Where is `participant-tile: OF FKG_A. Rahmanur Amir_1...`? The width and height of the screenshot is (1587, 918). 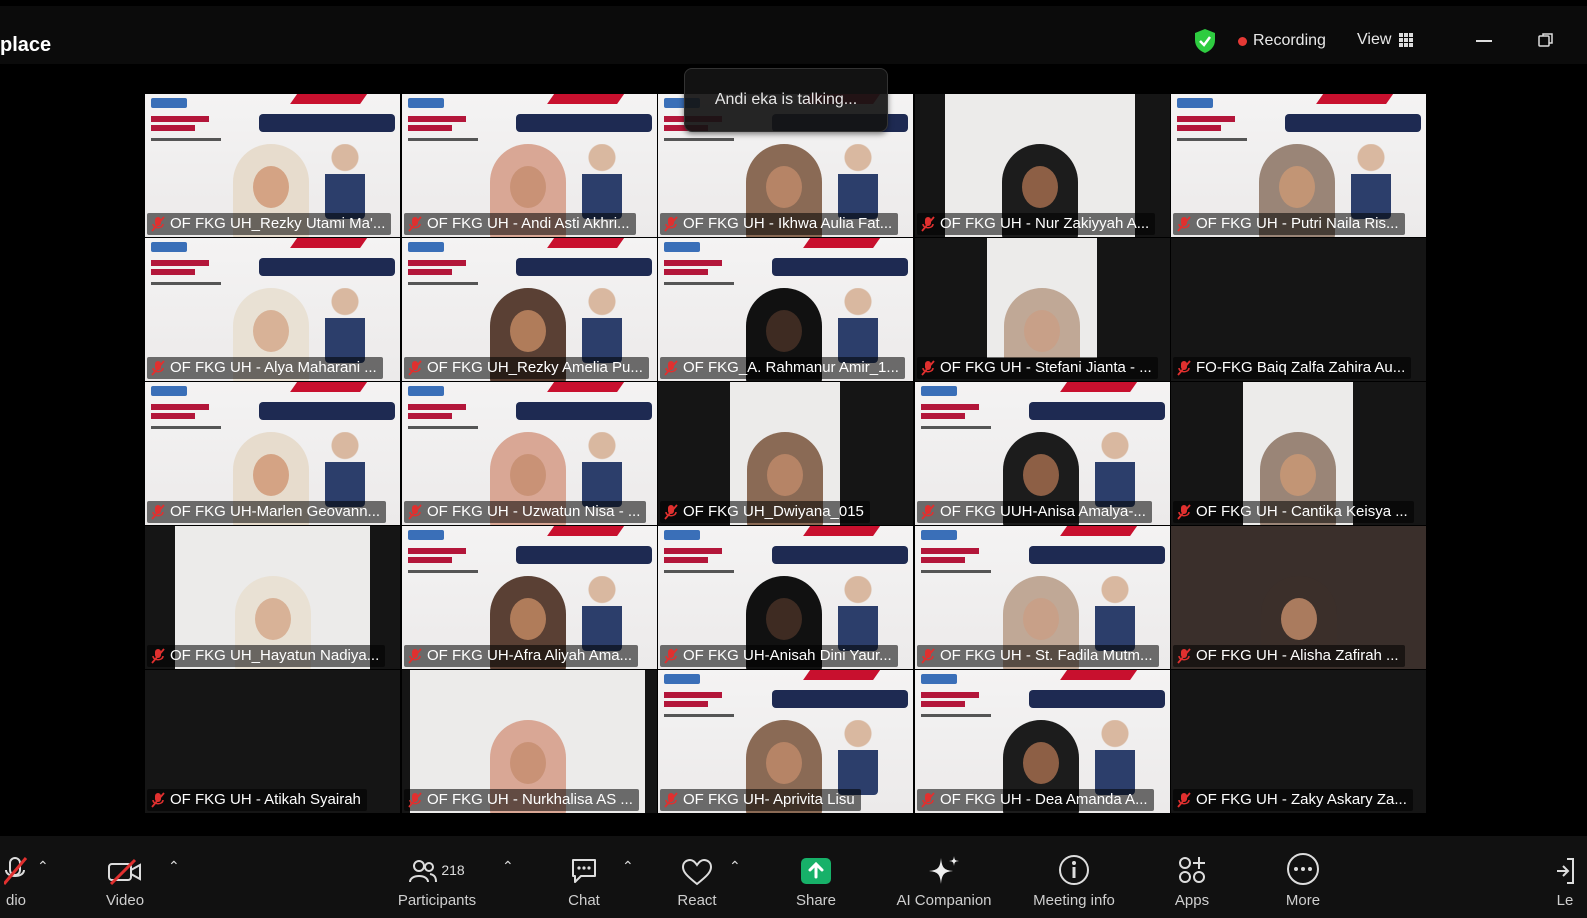 participant-tile: OF FKG_A. Rahmanur Amir_1... is located at coordinates (785, 309).